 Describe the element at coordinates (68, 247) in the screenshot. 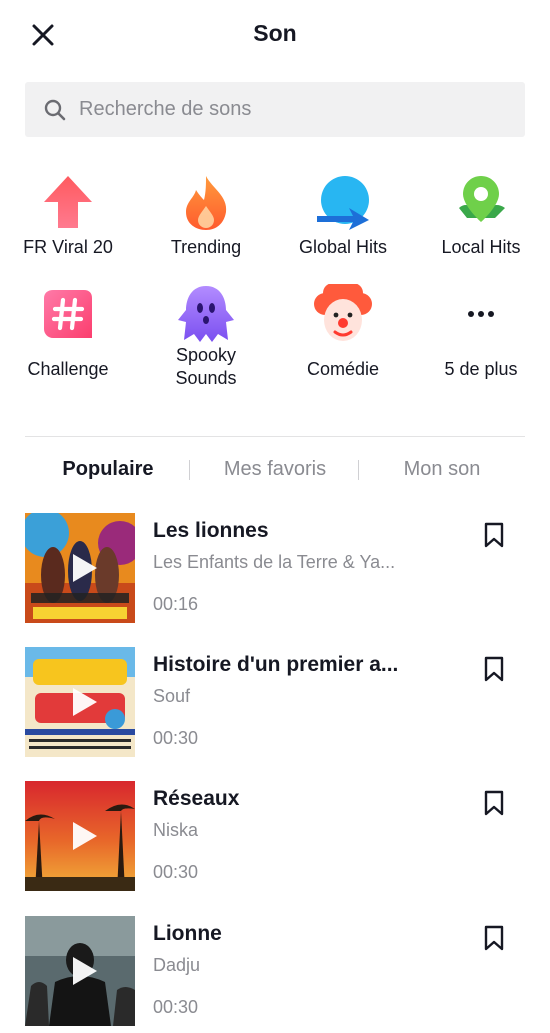

I see `category-label: FR Viral 20` at that location.